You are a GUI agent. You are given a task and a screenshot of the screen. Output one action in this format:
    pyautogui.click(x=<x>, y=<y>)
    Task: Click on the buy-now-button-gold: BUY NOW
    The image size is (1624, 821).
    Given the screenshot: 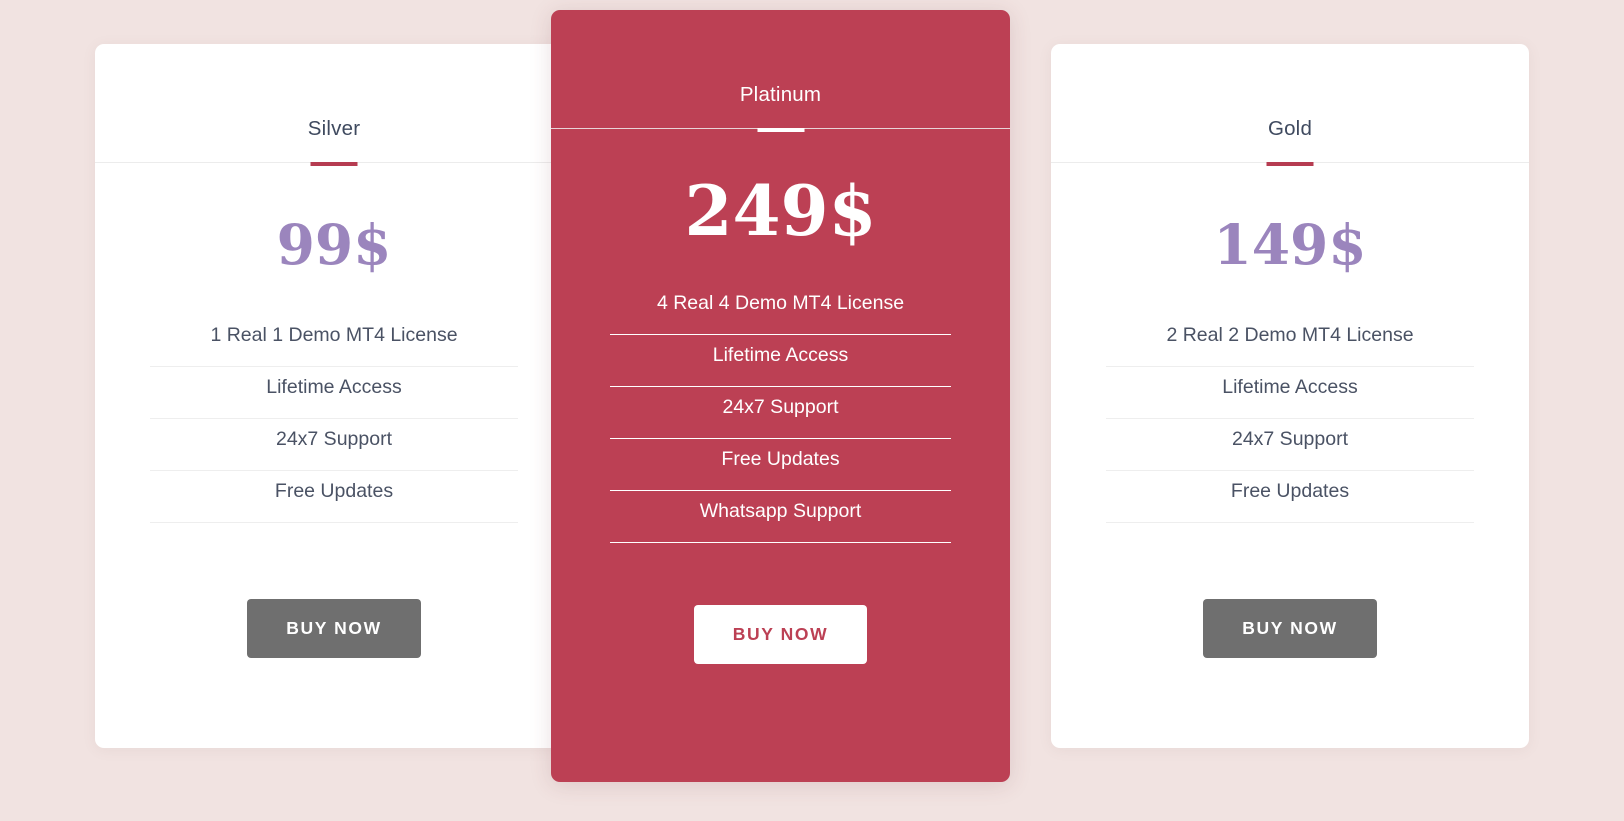 What is the action you would take?
    pyautogui.click(x=1290, y=628)
    